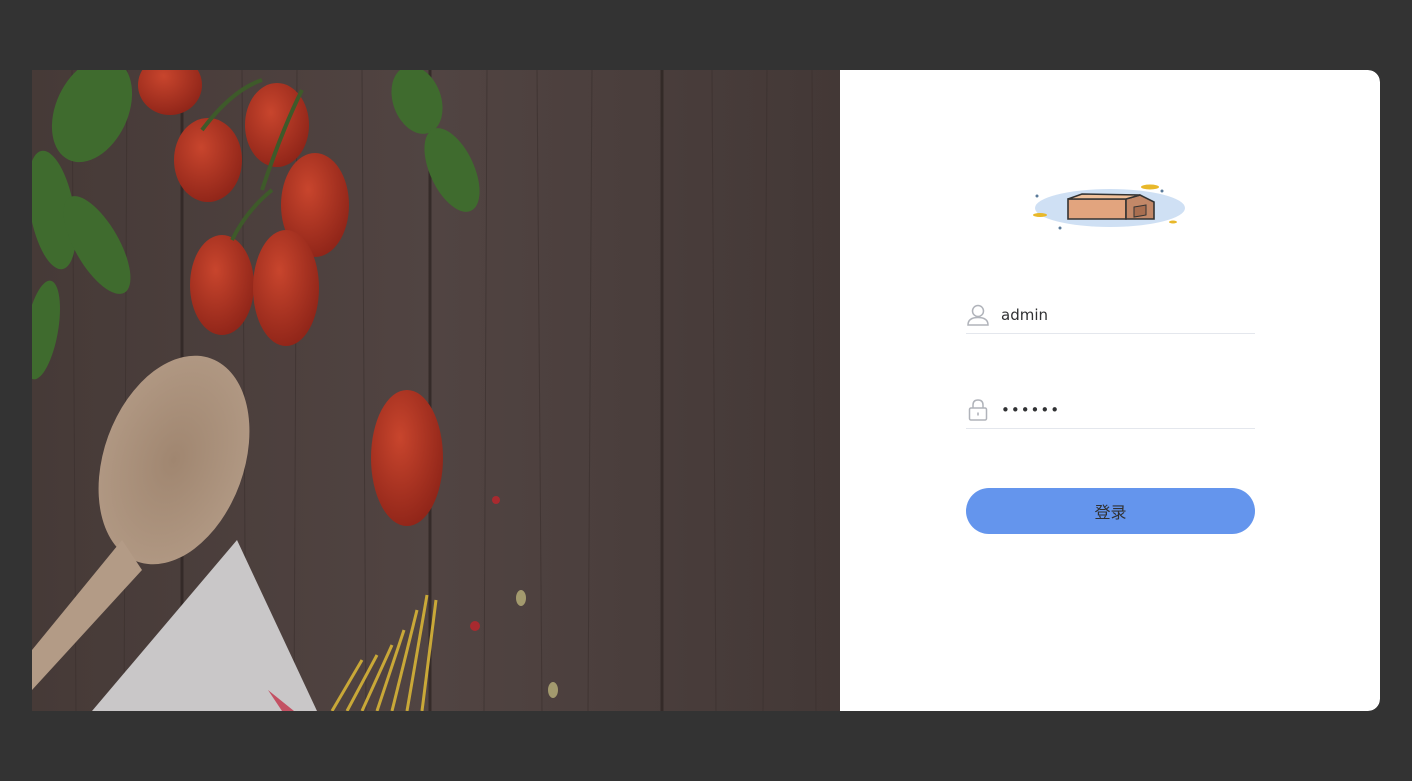 This screenshot has width=1412, height=781. I want to click on password-field, so click(1110, 410).